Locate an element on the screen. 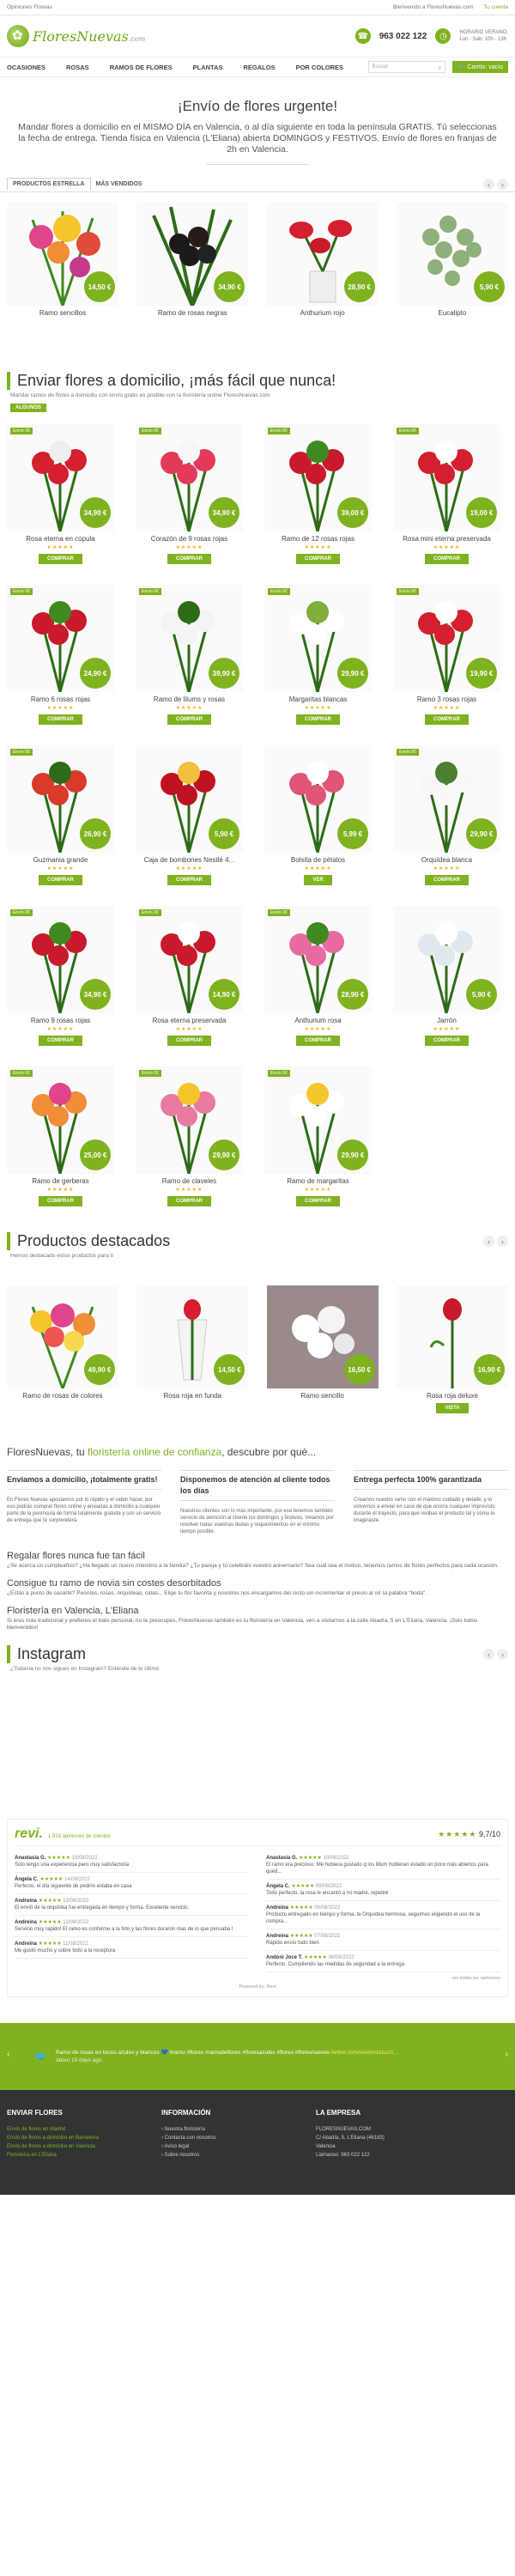 The width and height of the screenshot is (515, 2576). product-name: Ramo 9 rosas rojas is located at coordinates (60, 1020).